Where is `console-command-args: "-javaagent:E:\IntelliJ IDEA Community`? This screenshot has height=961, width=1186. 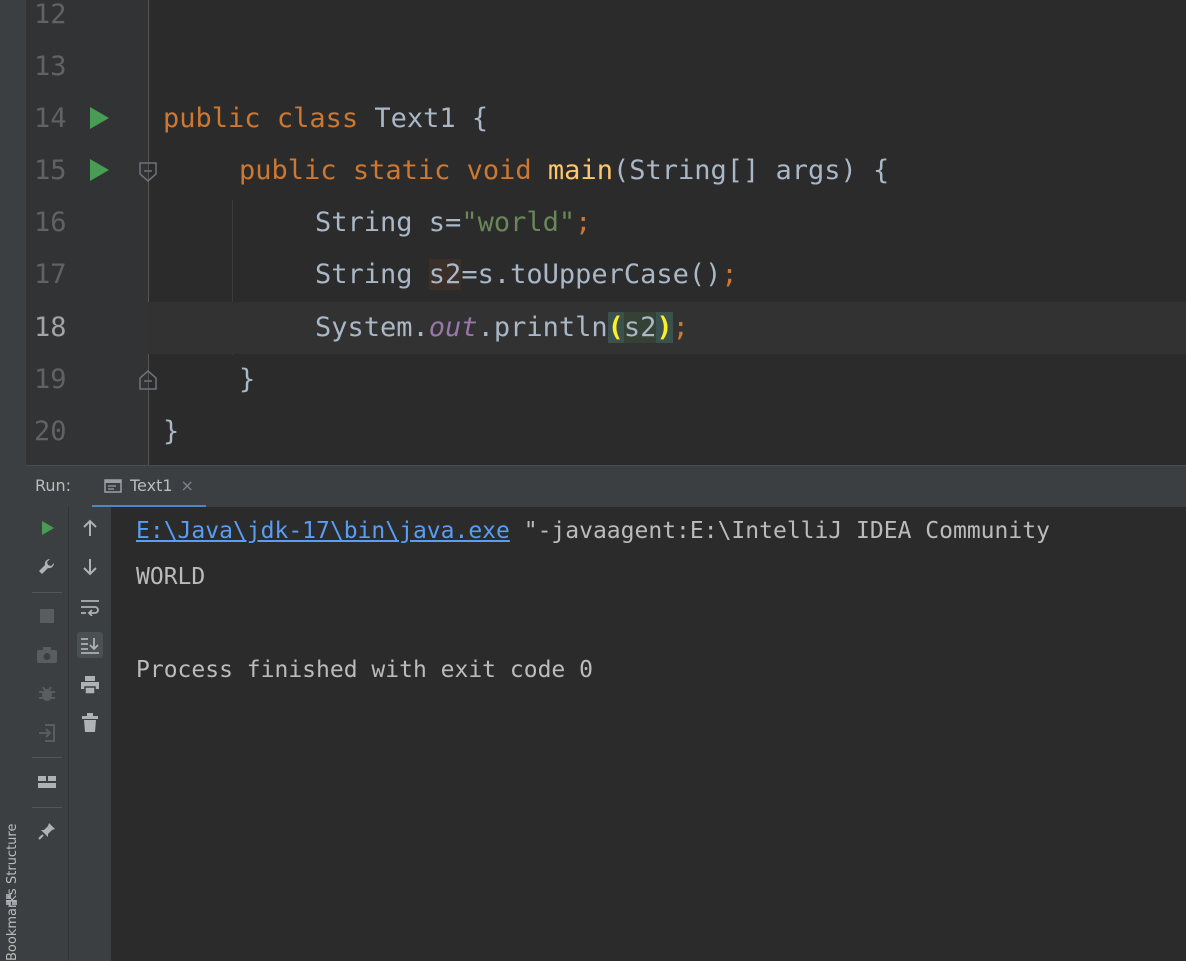
console-command-args: "-javaagent:E:\IntelliJ IDEA Community is located at coordinates (779, 531).